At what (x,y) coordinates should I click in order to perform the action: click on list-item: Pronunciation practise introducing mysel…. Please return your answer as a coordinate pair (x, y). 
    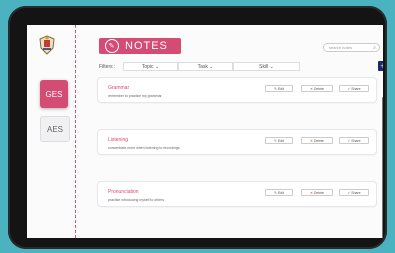
    Looking at the image, I should click on (237, 194).